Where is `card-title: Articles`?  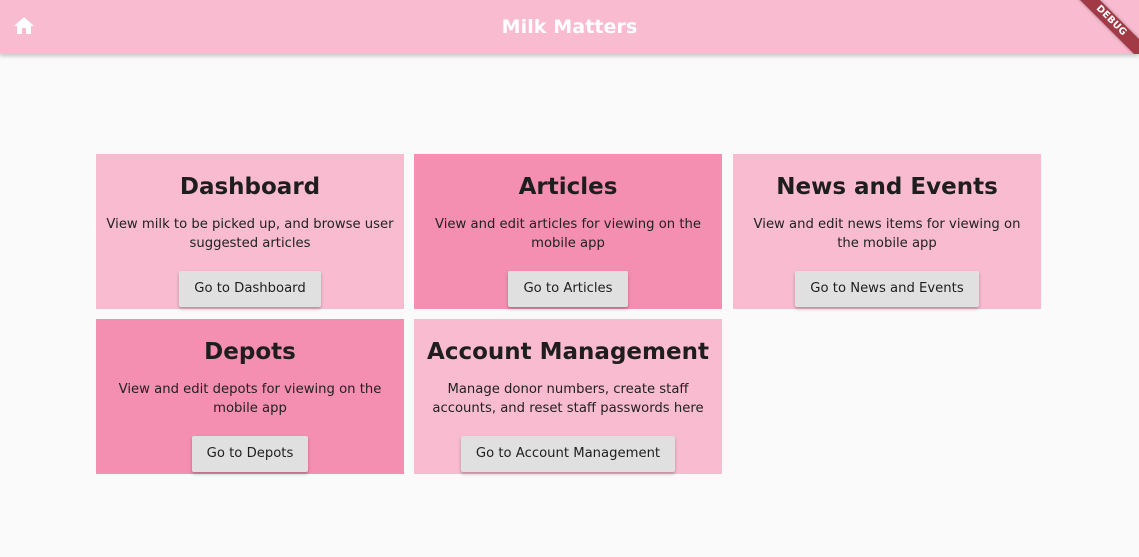
card-title: Articles is located at coordinates (568, 187).